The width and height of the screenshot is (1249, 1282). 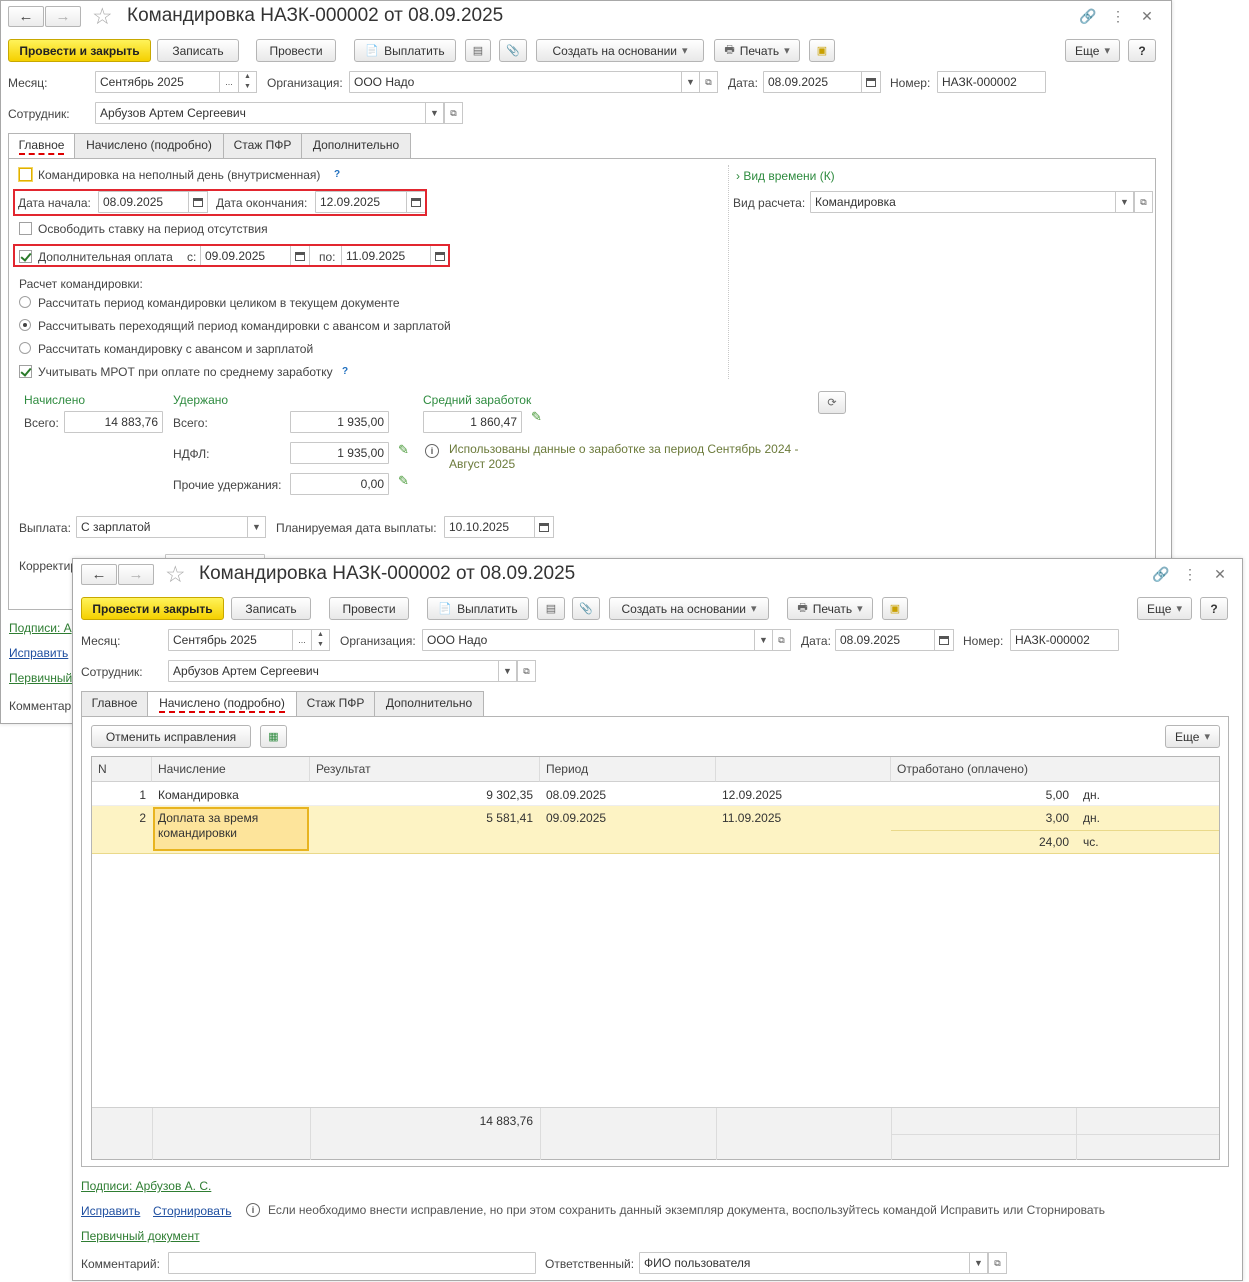 I want to click on payout-field: С зарплатой, so click(x=162, y=527).